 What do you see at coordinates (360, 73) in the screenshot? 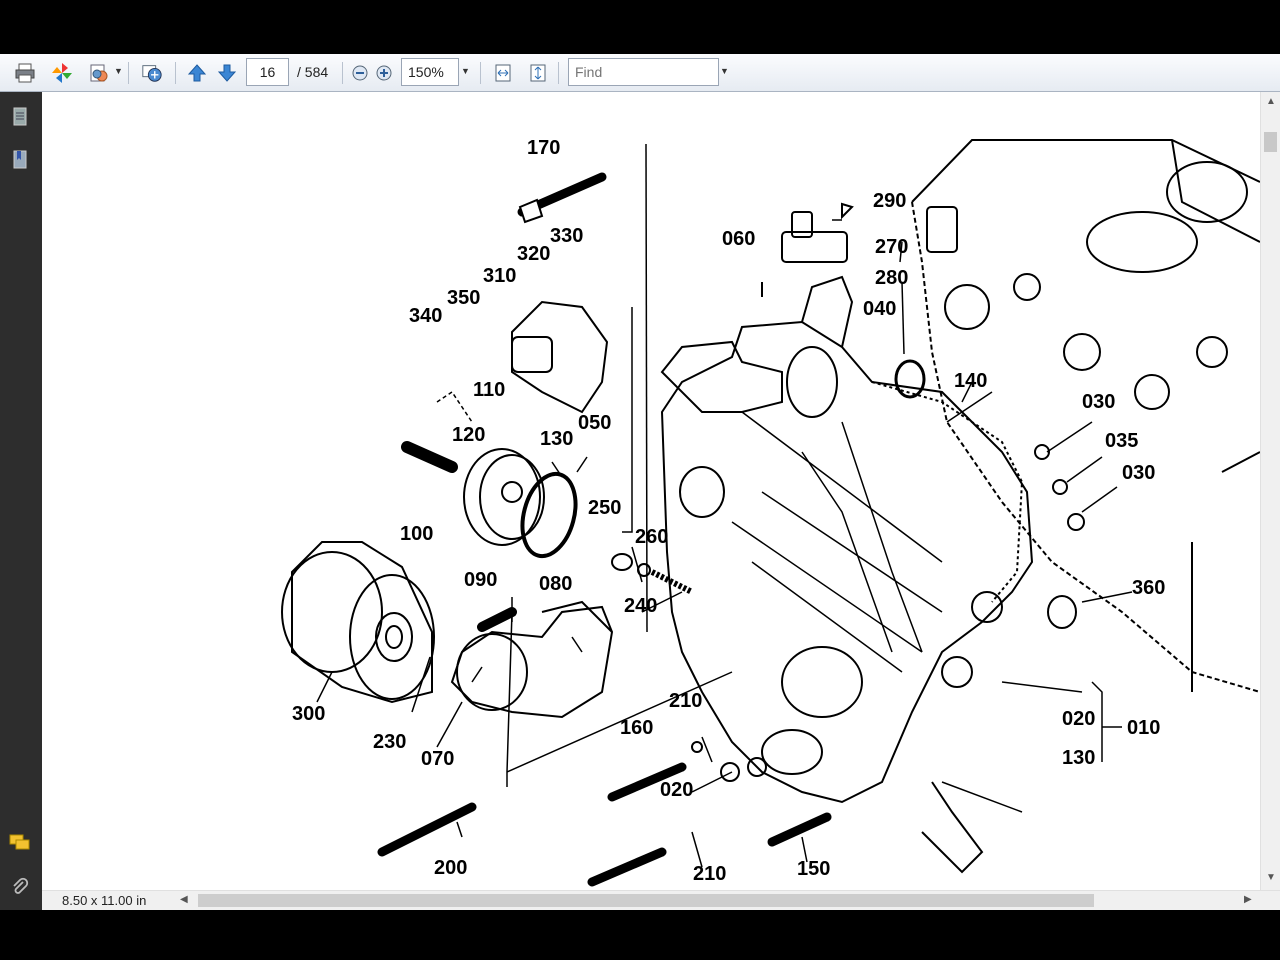
I see `zoom-out-icon` at bounding box center [360, 73].